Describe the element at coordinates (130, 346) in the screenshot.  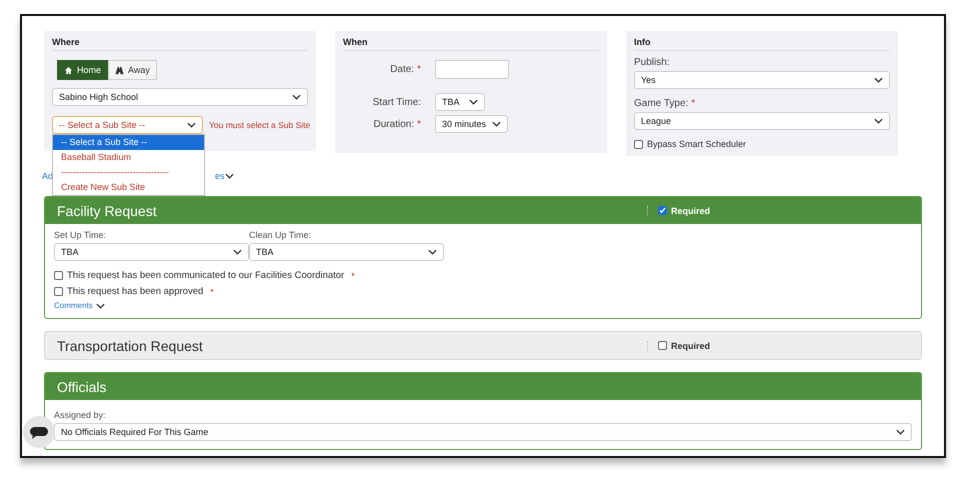
I see `section-heading: Transportation Request` at that location.